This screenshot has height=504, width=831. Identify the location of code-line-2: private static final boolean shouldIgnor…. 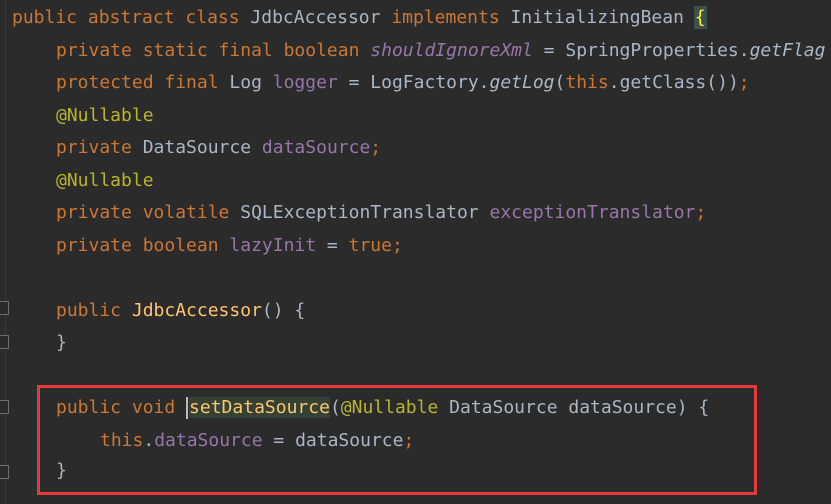
(440, 51).